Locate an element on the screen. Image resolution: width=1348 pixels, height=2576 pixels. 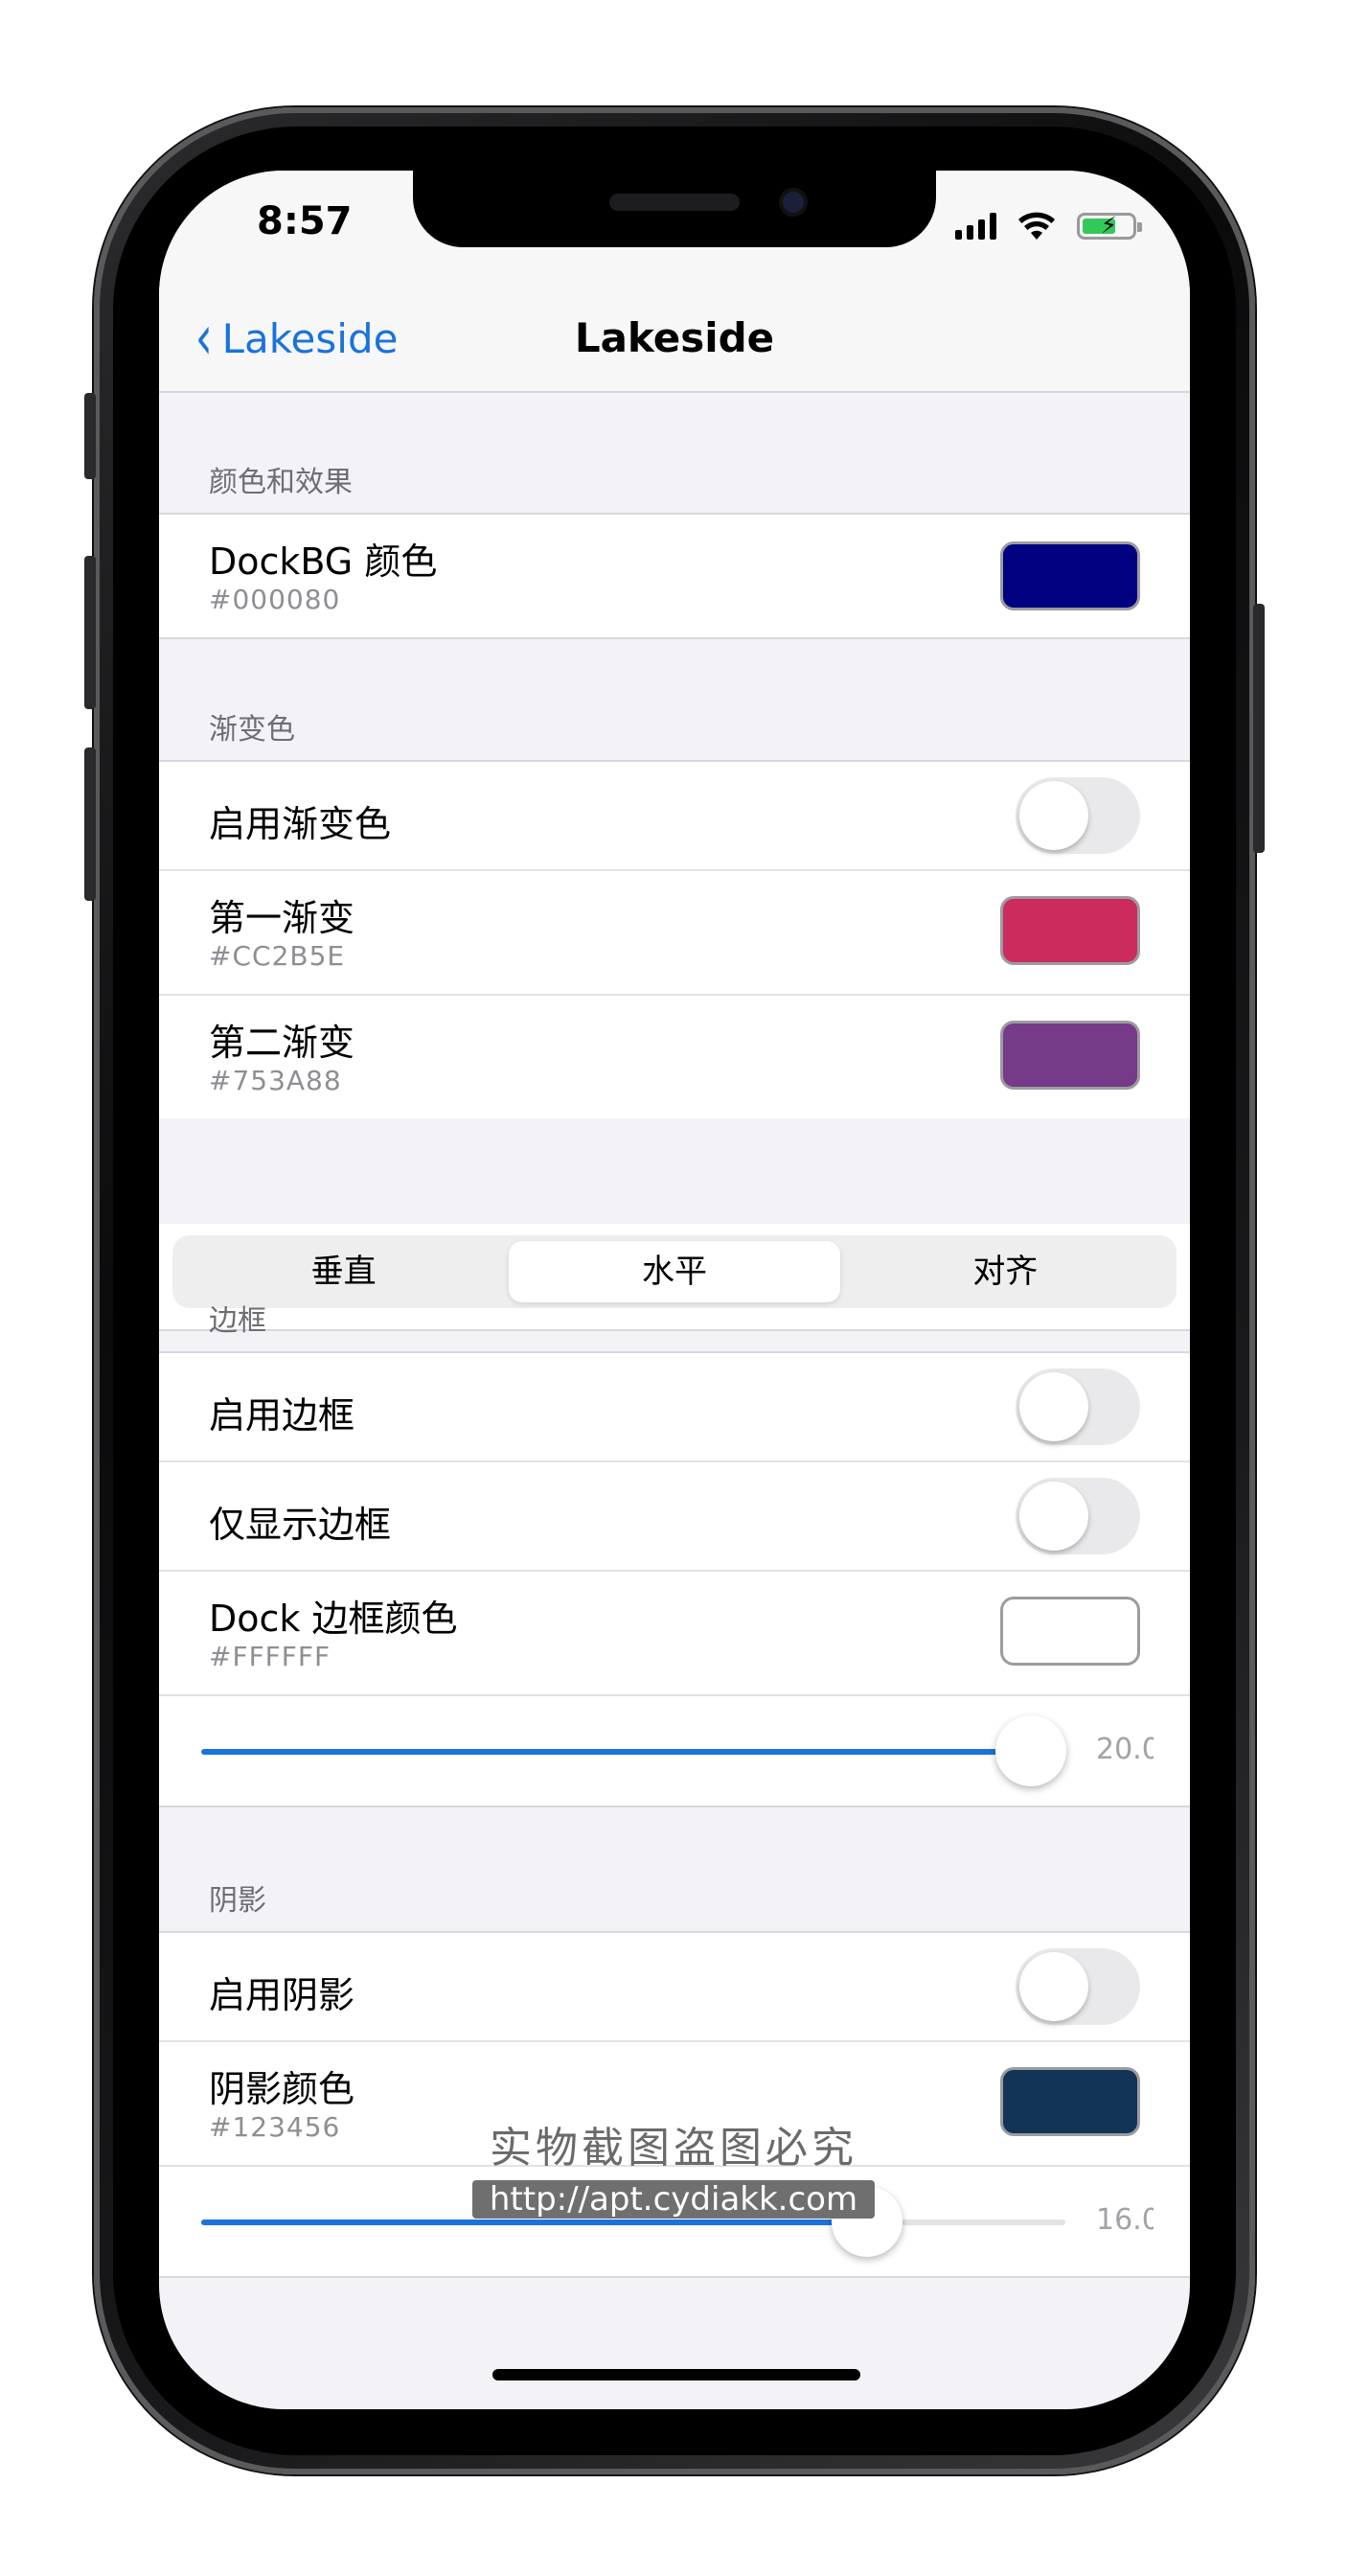
toggle-enable-gradient is located at coordinates (1078, 815).